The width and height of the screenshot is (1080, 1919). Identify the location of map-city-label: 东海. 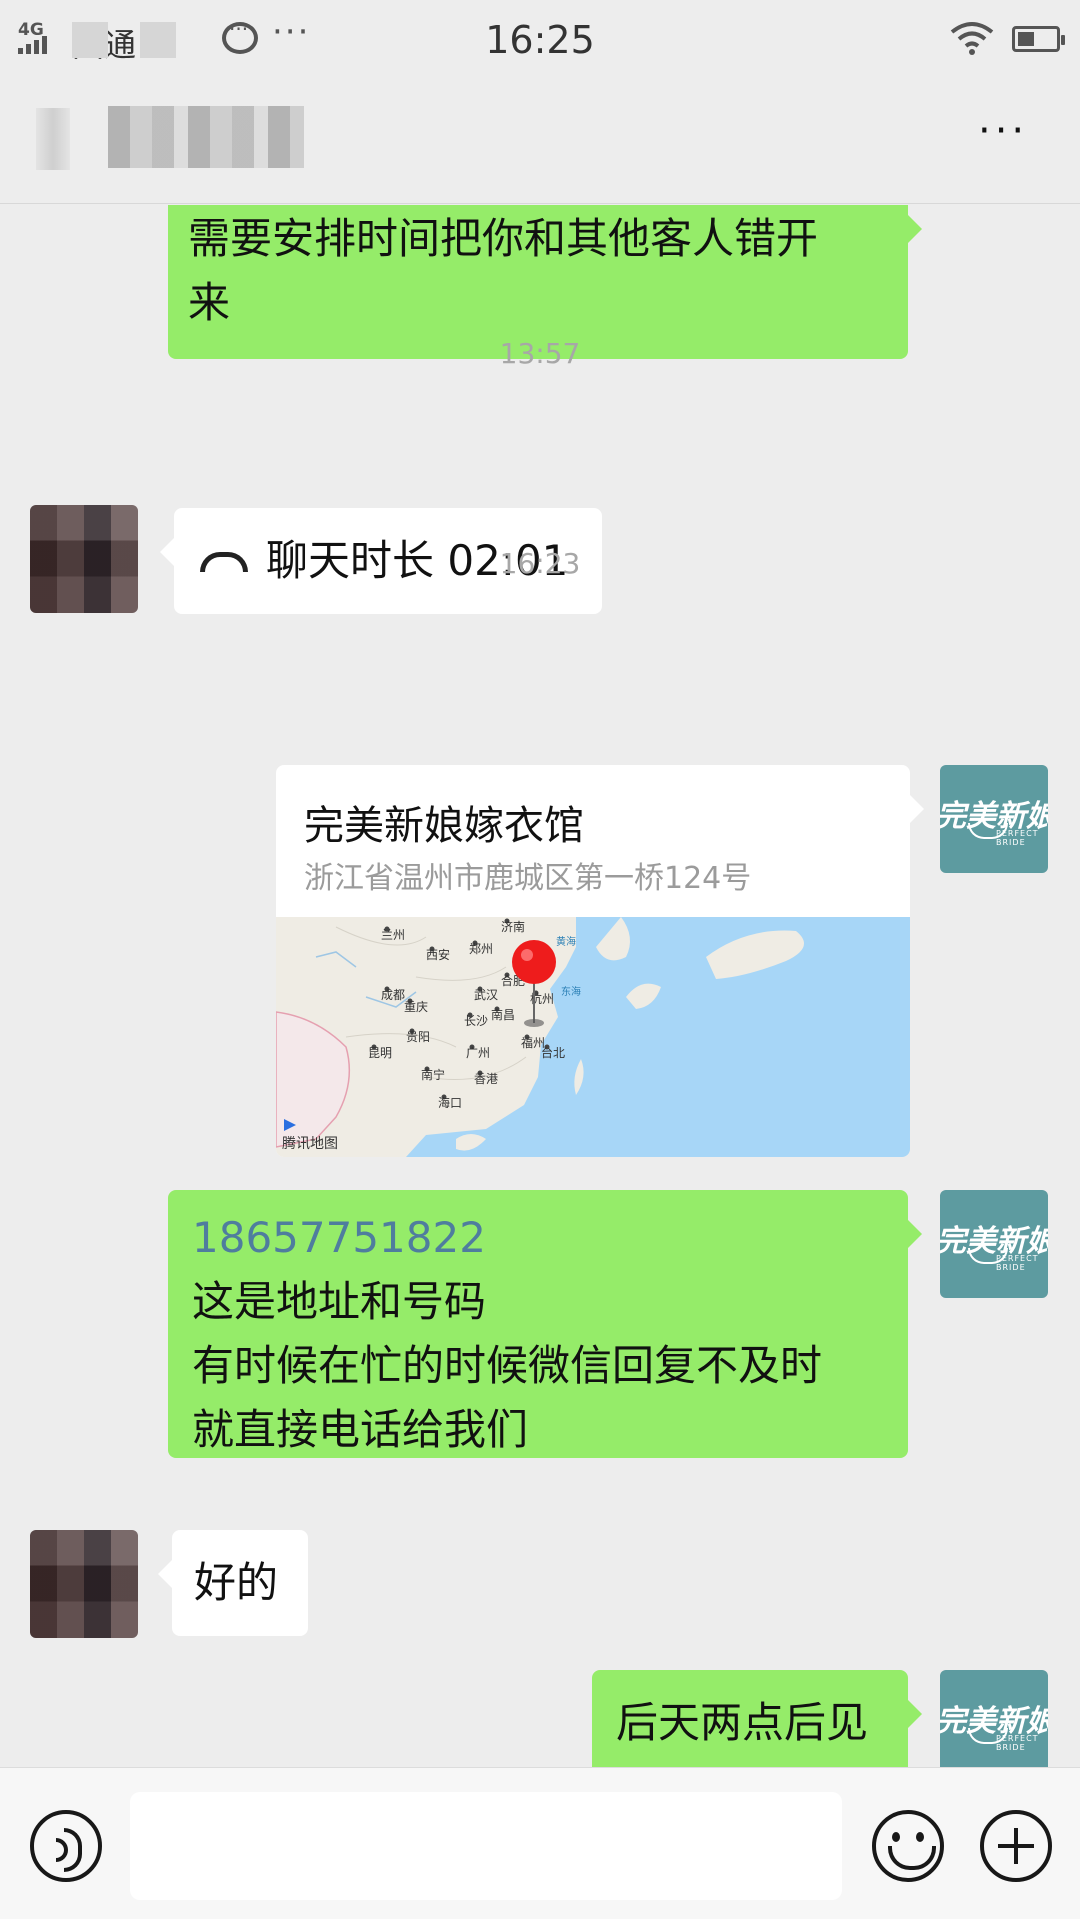
(571, 991).